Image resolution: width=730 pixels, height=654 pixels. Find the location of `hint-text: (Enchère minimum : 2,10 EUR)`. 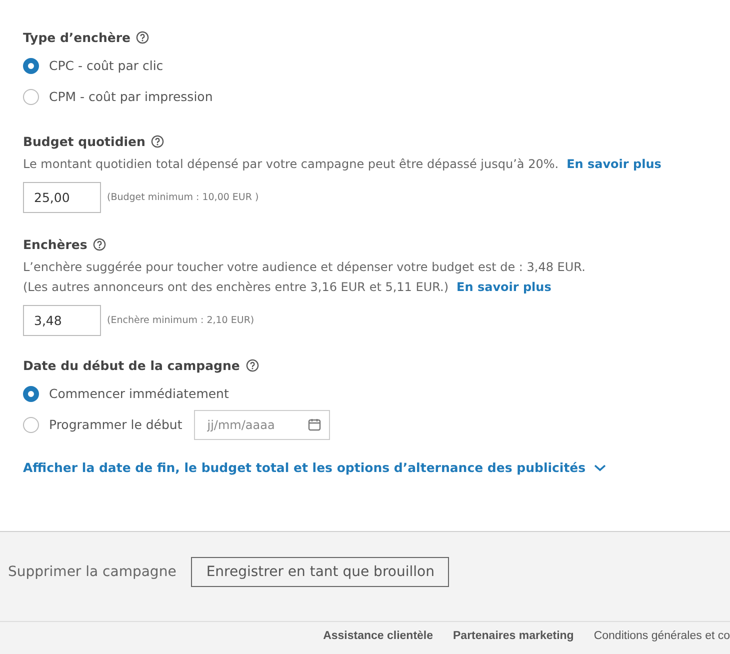

hint-text: (Enchère minimum : 2,10 EUR) is located at coordinates (180, 320).